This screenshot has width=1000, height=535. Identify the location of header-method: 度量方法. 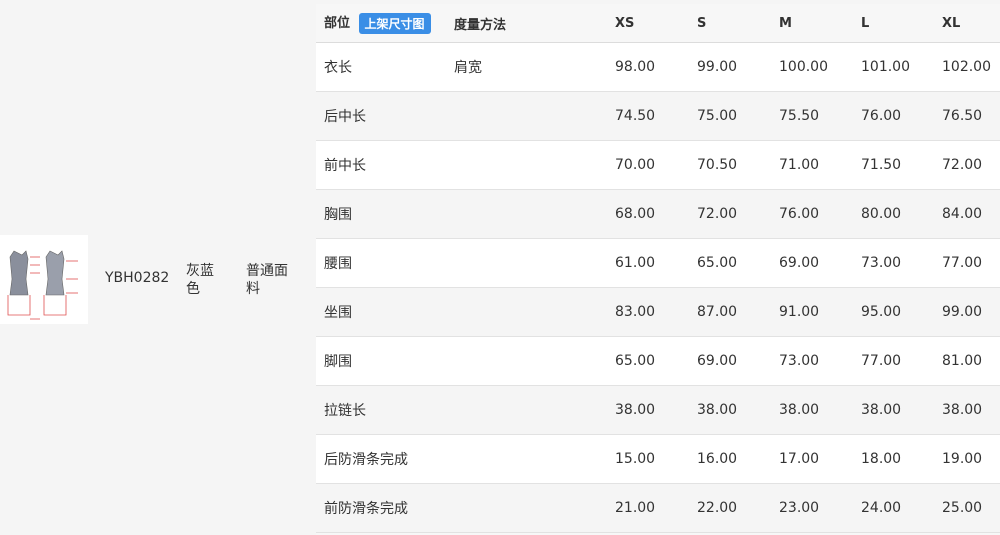
(526, 23).